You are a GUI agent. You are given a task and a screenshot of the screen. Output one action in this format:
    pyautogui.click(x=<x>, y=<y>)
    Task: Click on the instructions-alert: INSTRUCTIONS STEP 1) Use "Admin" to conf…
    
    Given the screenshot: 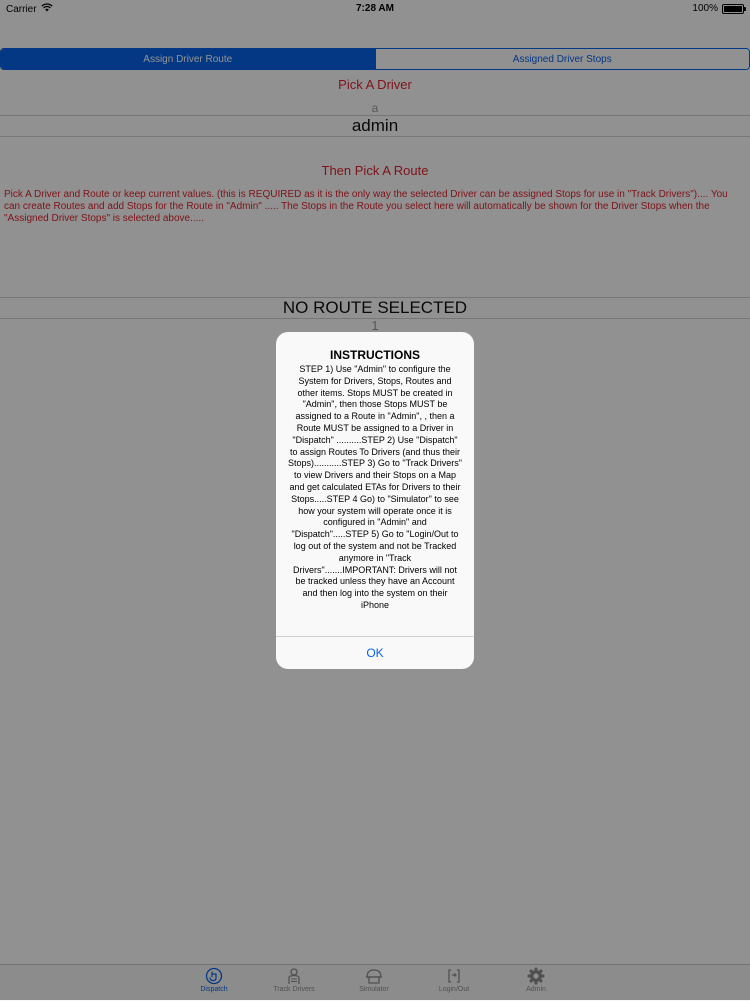 What is the action you would take?
    pyautogui.click(x=375, y=500)
    